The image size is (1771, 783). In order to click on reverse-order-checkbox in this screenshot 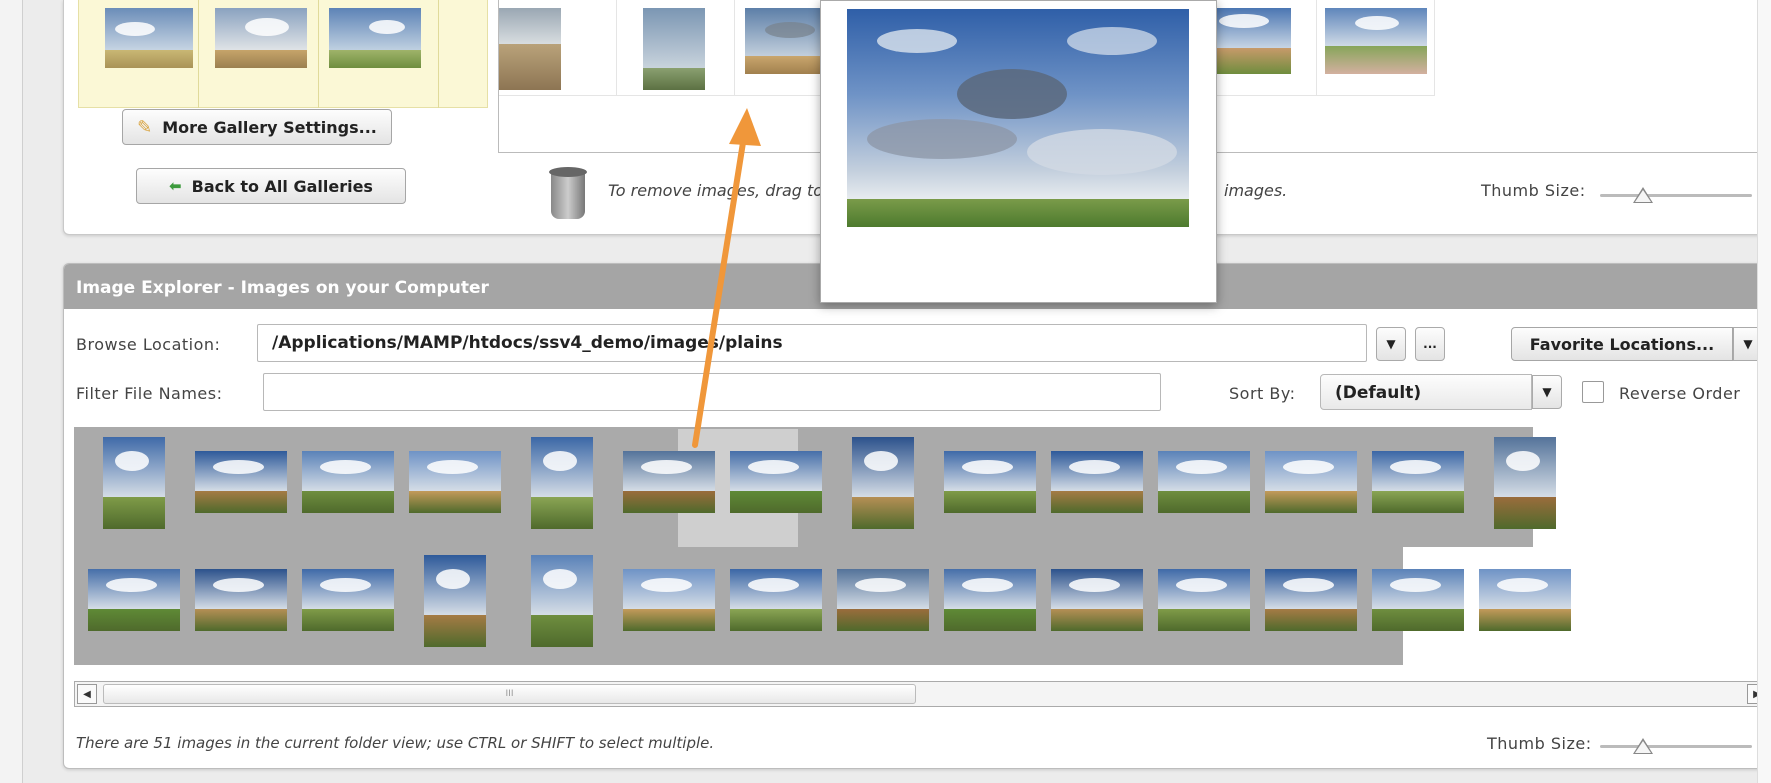, I will do `click(1593, 392)`.